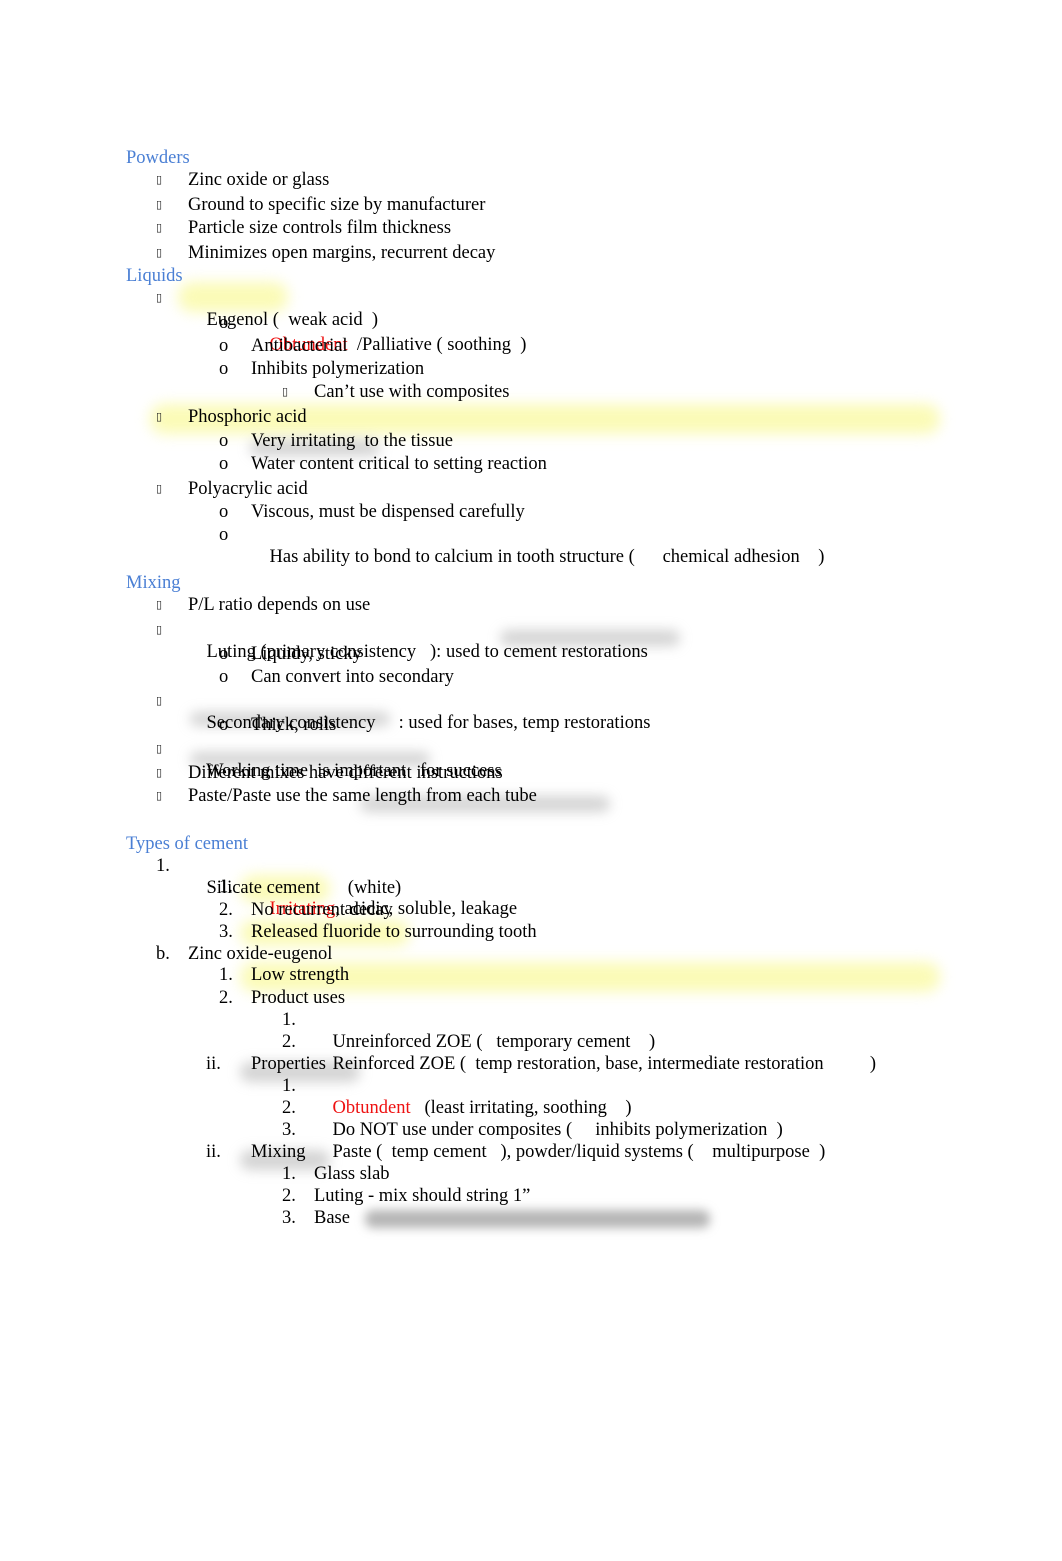 This screenshot has width=1062, height=1561. I want to click on list-item: Obtundent (least irritating, soothing ), so click(473, 1096).